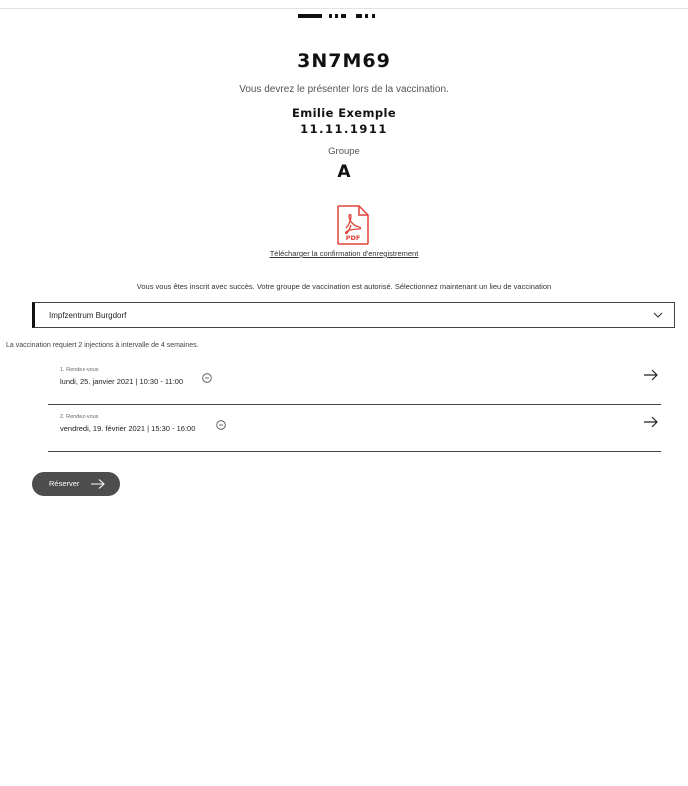 This screenshot has height=786, width=688. I want to click on appointment-label: 2. Rendez-vous, so click(79, 417).